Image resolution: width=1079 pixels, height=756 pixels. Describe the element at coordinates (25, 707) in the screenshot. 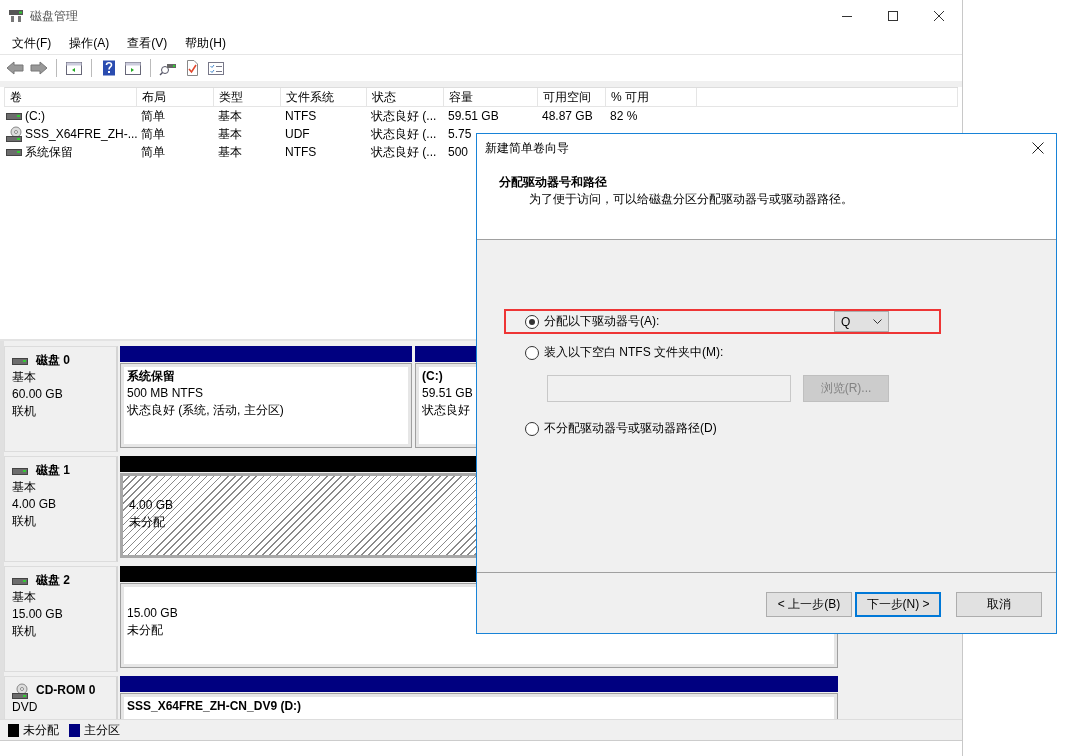

I see `disk-type: DVD` at that location.